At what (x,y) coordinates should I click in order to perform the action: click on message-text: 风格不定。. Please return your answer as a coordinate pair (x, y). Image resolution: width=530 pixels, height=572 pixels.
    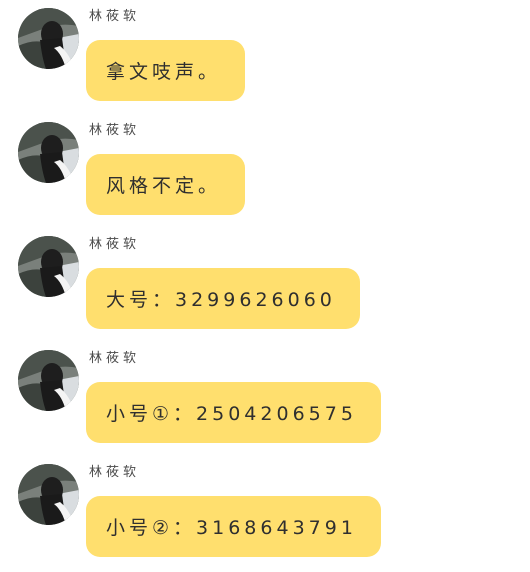
    Looking at the image, I should click on (164, 186).